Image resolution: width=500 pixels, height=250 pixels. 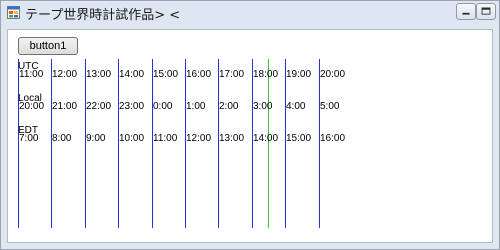 I want to click on time-label-edt: 11:00, so click(x=165, y=138).